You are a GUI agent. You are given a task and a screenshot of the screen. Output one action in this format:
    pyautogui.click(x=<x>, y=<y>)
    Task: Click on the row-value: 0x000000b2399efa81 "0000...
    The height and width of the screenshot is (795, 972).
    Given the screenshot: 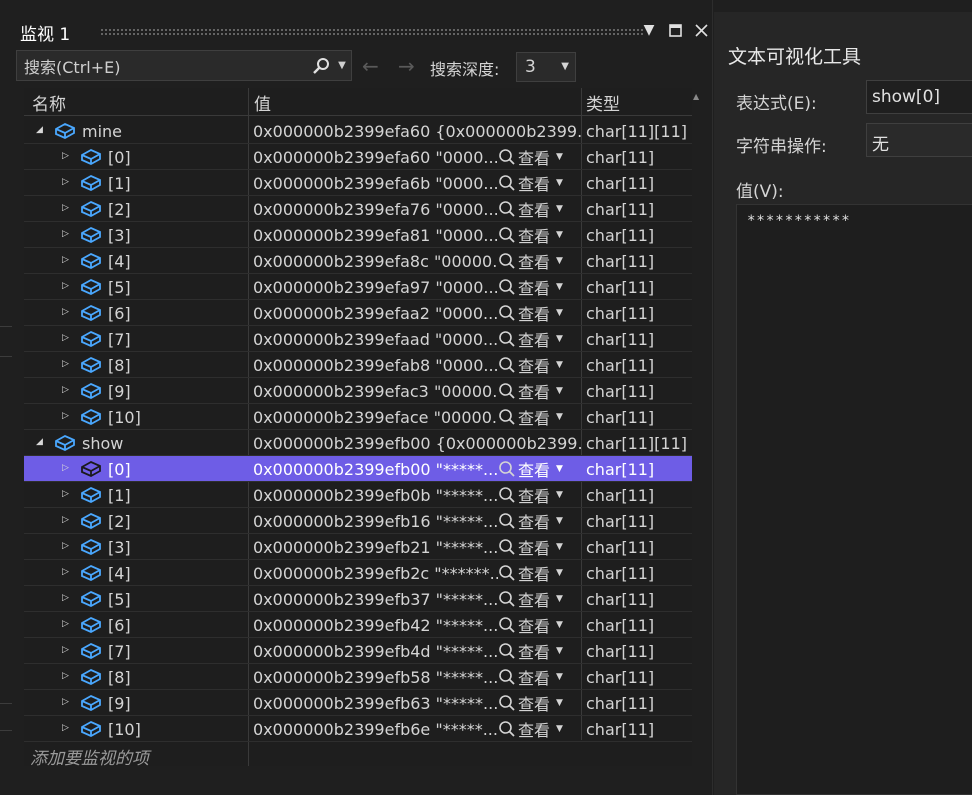 What is the action you would take?
    pyautogui.click(x=375, y=235)
    